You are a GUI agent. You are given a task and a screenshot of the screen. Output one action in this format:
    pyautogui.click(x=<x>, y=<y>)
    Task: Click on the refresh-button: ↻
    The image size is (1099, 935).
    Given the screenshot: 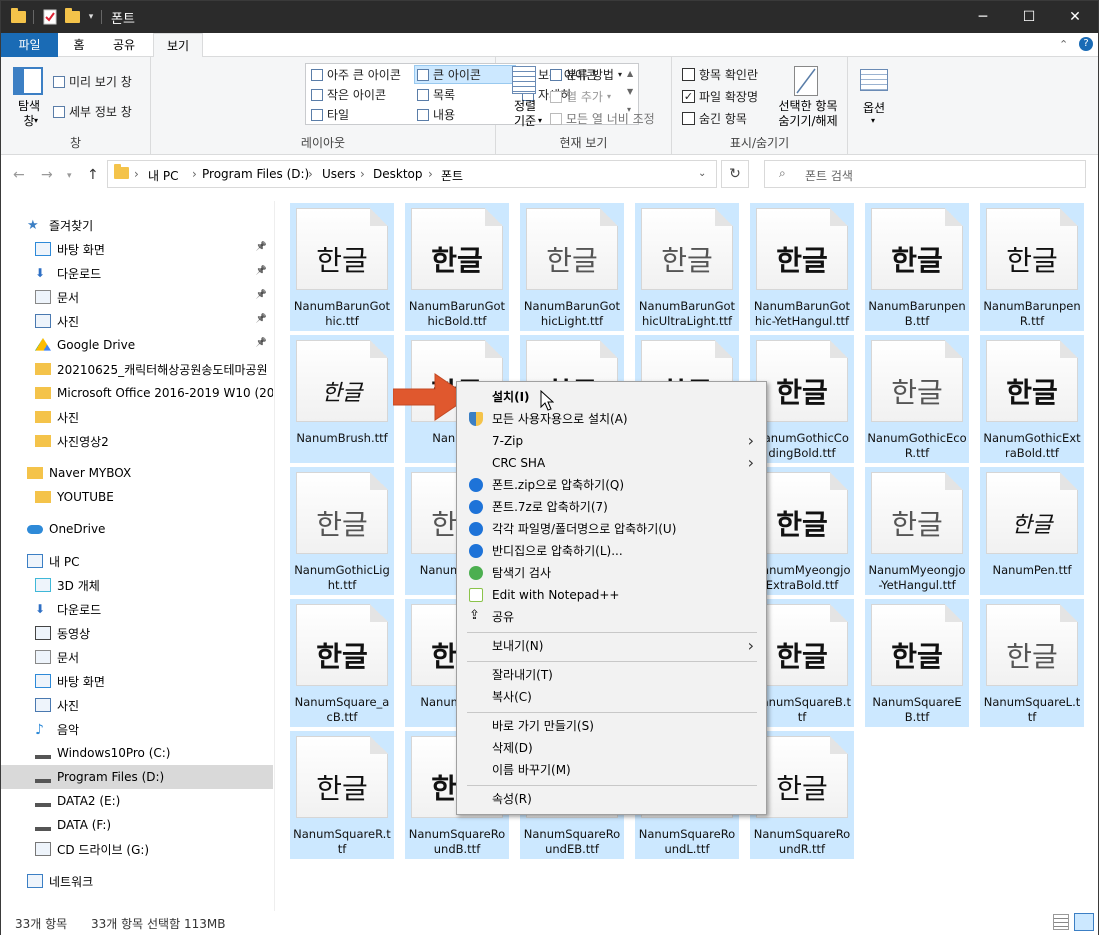 What is the action you would take?
    pyautogui.click(x=735, y=174)
    